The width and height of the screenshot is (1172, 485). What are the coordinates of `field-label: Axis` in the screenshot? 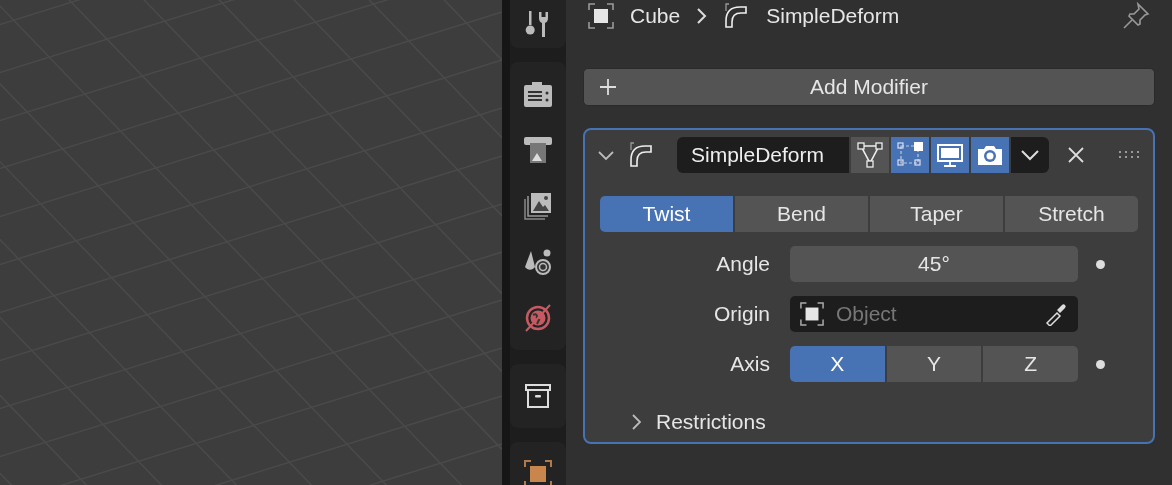 It's located at (750, 364).